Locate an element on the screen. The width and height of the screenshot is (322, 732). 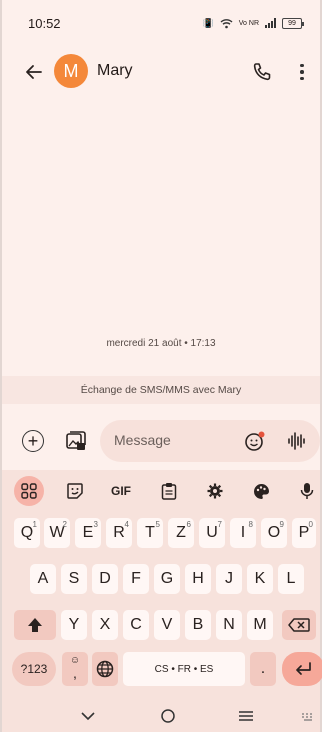
call-button is located at coordinates (262, 72).